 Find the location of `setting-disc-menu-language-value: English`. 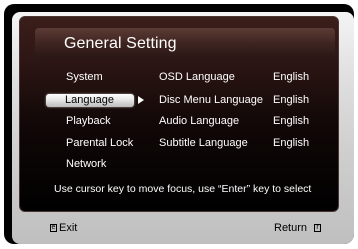

setting-disc-menu-language-value: English is located at coordinates (291, 100).